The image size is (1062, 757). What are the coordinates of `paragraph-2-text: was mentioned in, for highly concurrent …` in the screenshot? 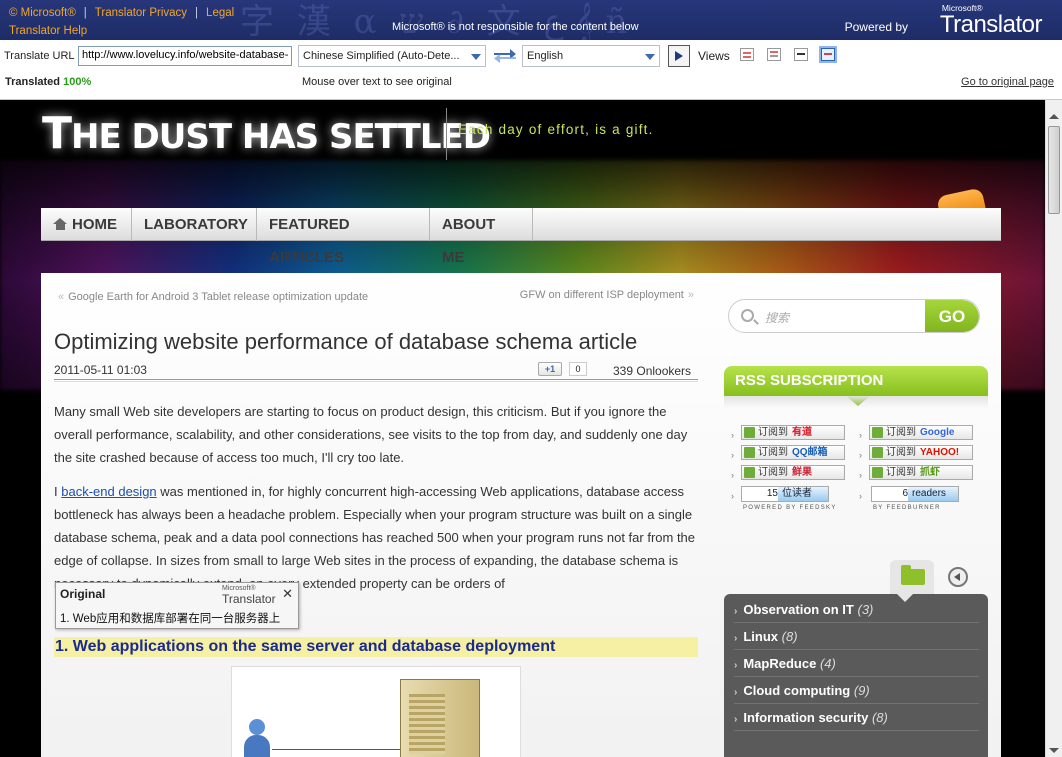 It's located at (375, 537).